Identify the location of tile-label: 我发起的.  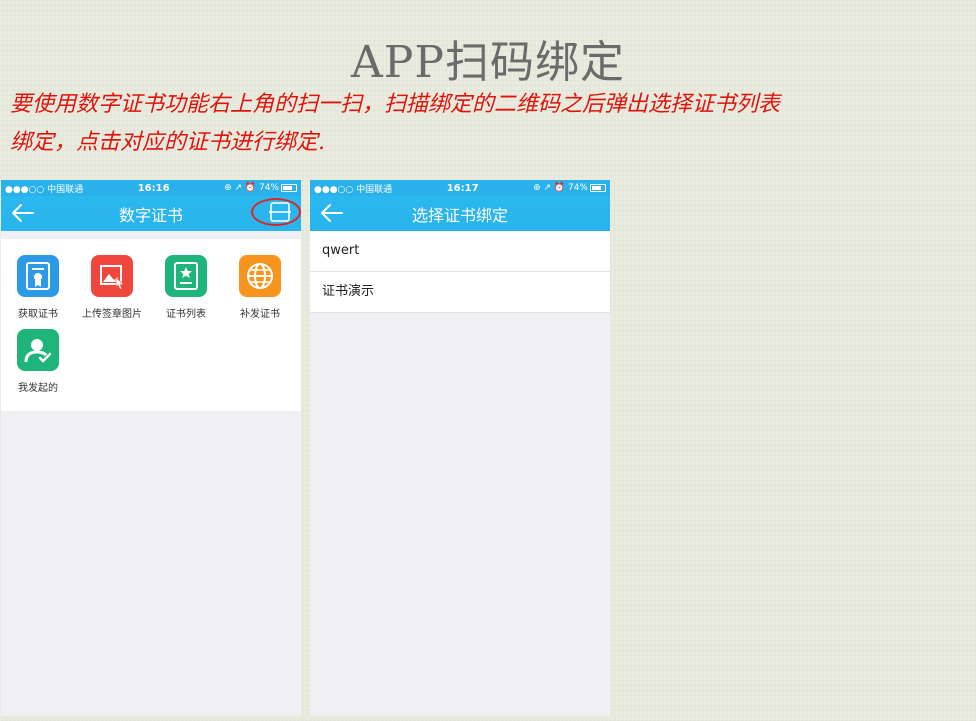
(38, 388).